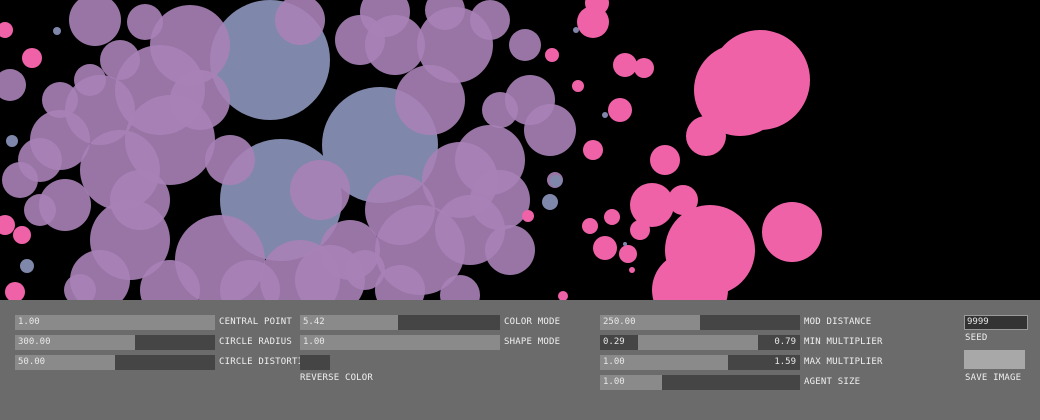 The height and width of the screenshot is (420, 1040). Describe the element at coordinates (994, 359) in the screenshot. I see `save-image-button` at that location.